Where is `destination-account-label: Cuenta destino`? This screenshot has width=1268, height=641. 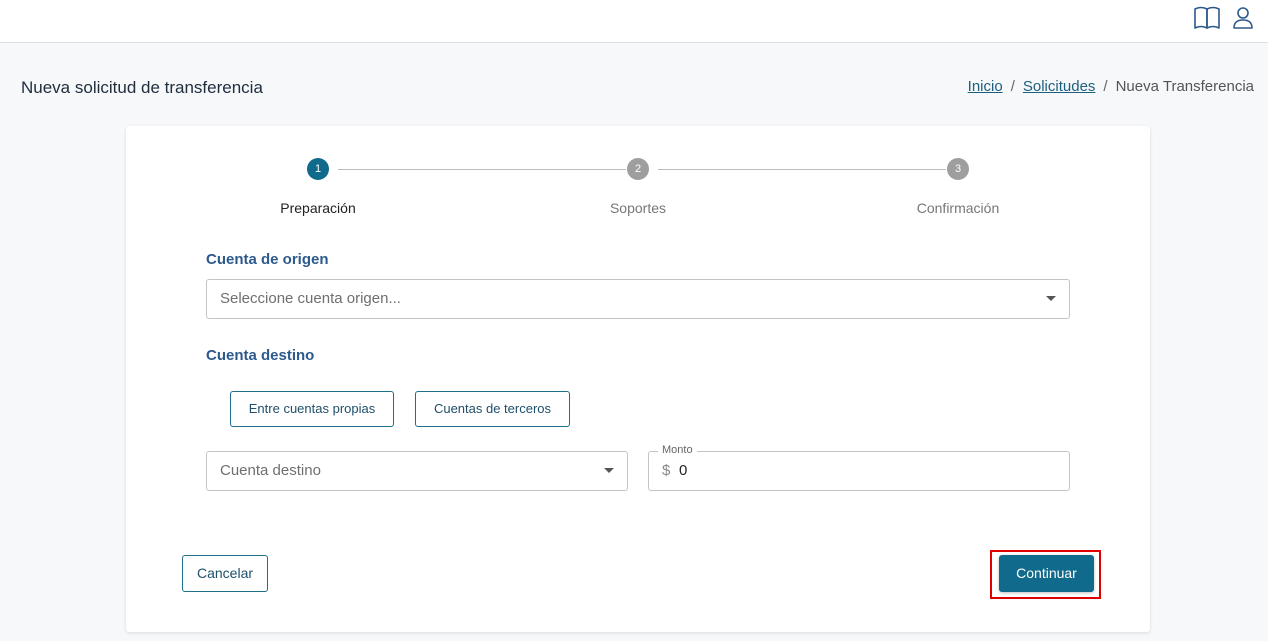 destination-account-label: Cuenta destino is located at coordinates (260, 355).